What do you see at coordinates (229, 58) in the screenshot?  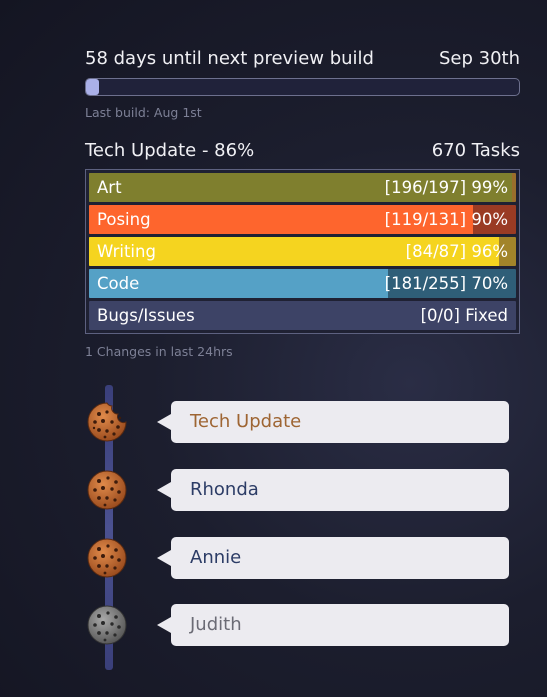 I see `countdown-text: 58 days until next preview build` at bounding box center [229, 58].